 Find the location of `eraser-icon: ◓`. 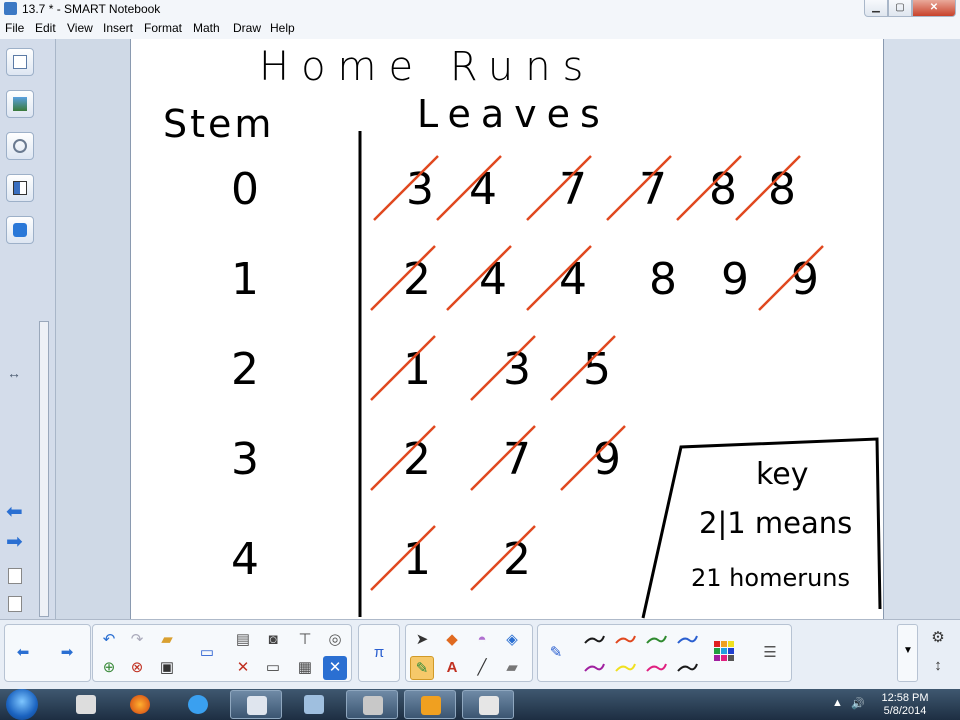

eraser-icon: ◓ is located at coordinates (482, 640).